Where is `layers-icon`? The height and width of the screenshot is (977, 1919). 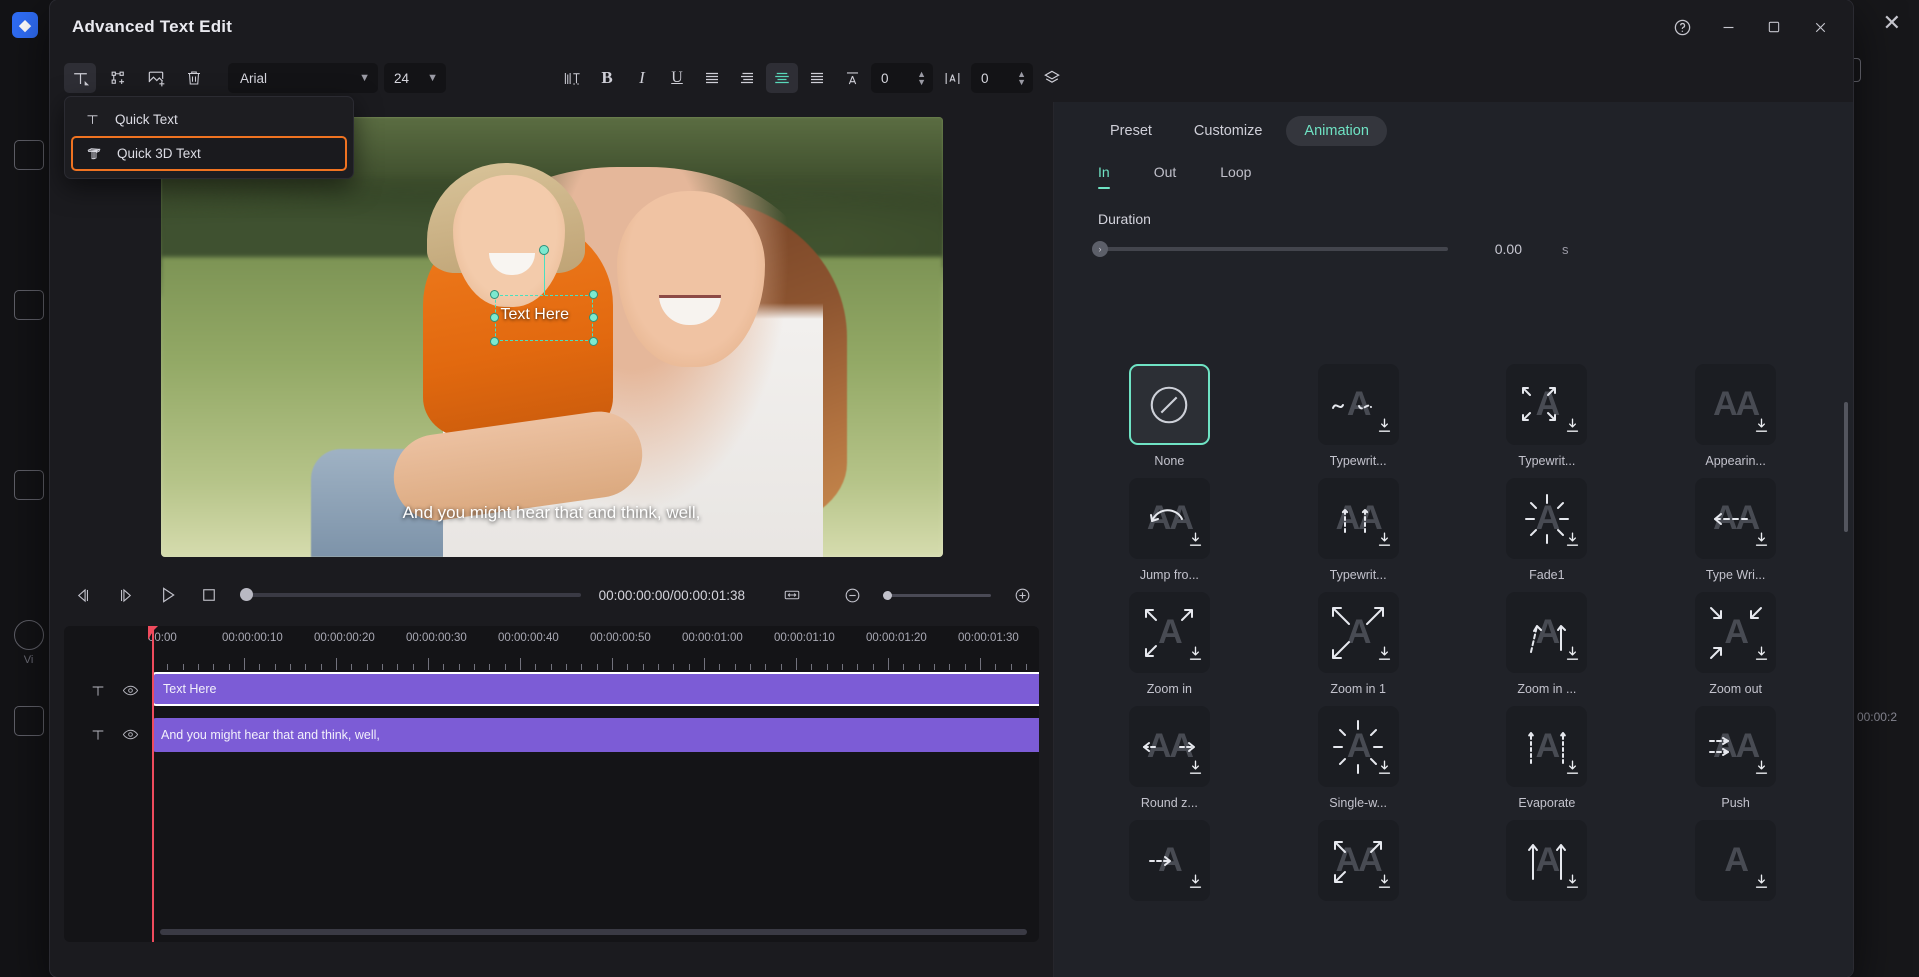
layers-icon is located at coordinates (1052, 78).